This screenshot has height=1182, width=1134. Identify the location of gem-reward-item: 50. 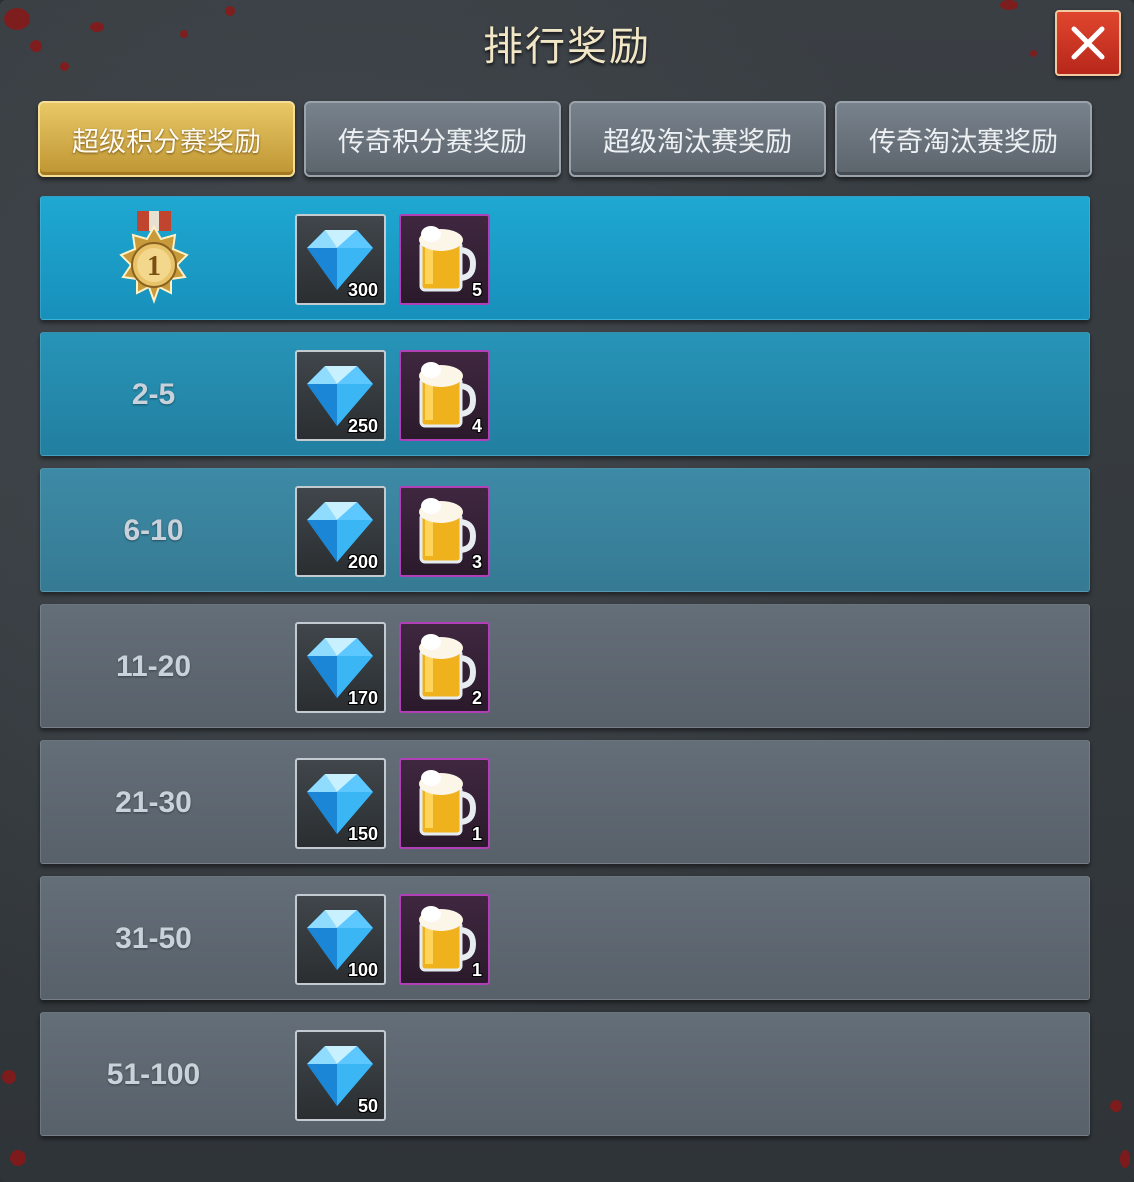
(340, 1075).